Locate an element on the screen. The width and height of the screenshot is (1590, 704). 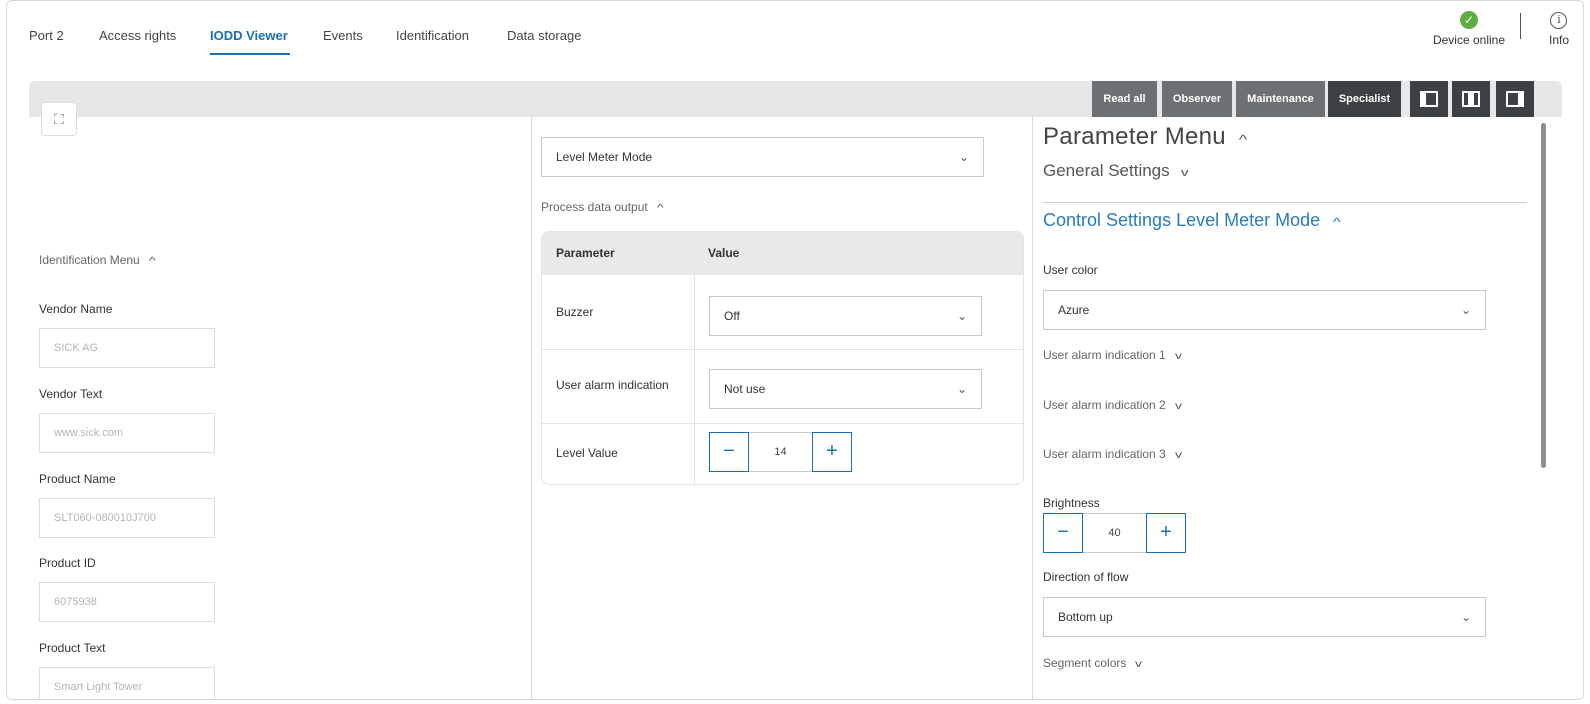
row-user-alarm-label: User alarm indication is located at coordinates (612, 385).